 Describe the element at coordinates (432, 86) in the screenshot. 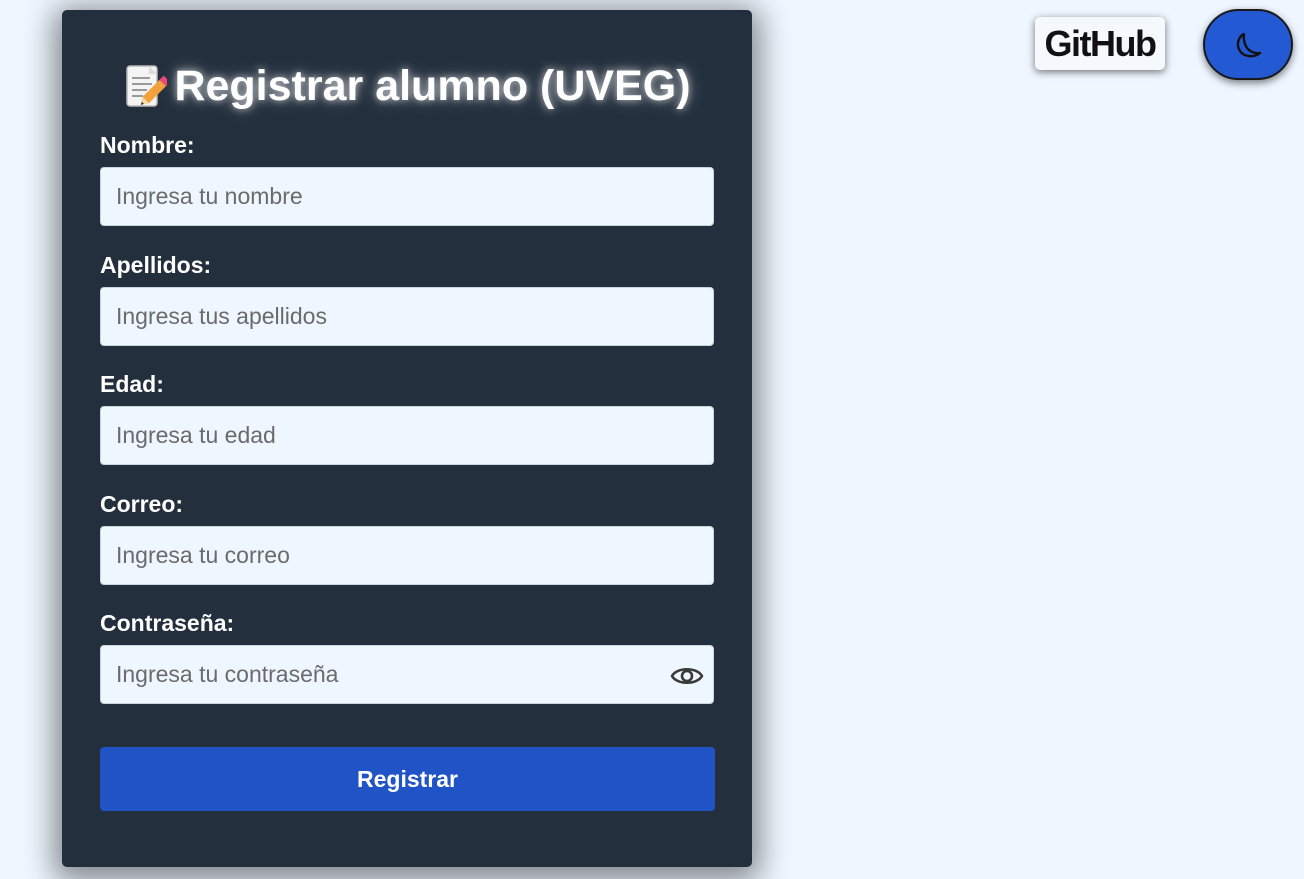

I see `form-title-text: Registrar alumno (UVEG)` at that location.